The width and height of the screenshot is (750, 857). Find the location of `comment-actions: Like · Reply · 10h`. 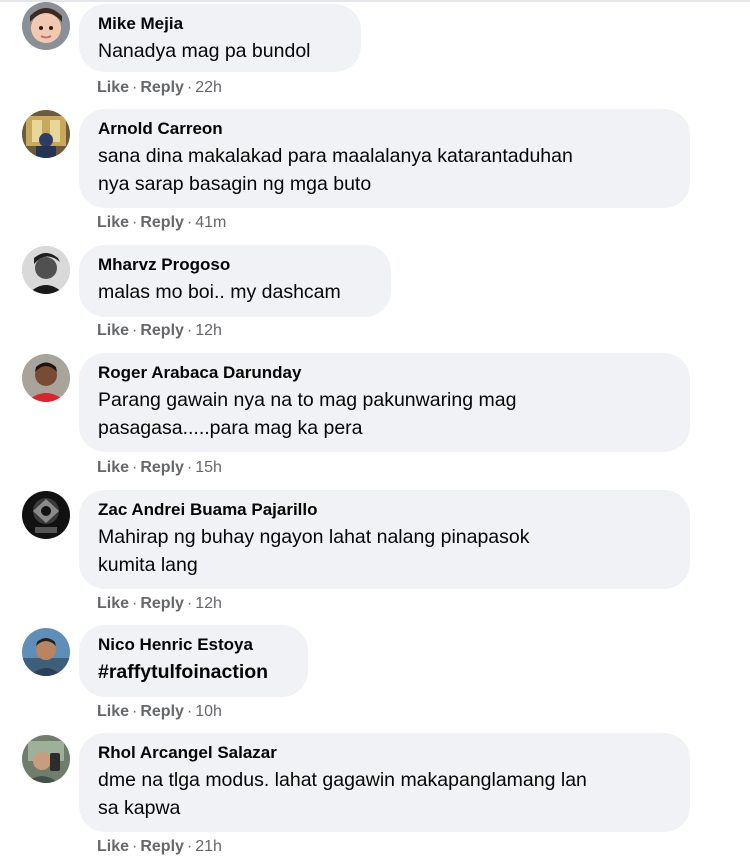

comment-actions: Like · Reply · 10h is located at coordinates (159, 712).